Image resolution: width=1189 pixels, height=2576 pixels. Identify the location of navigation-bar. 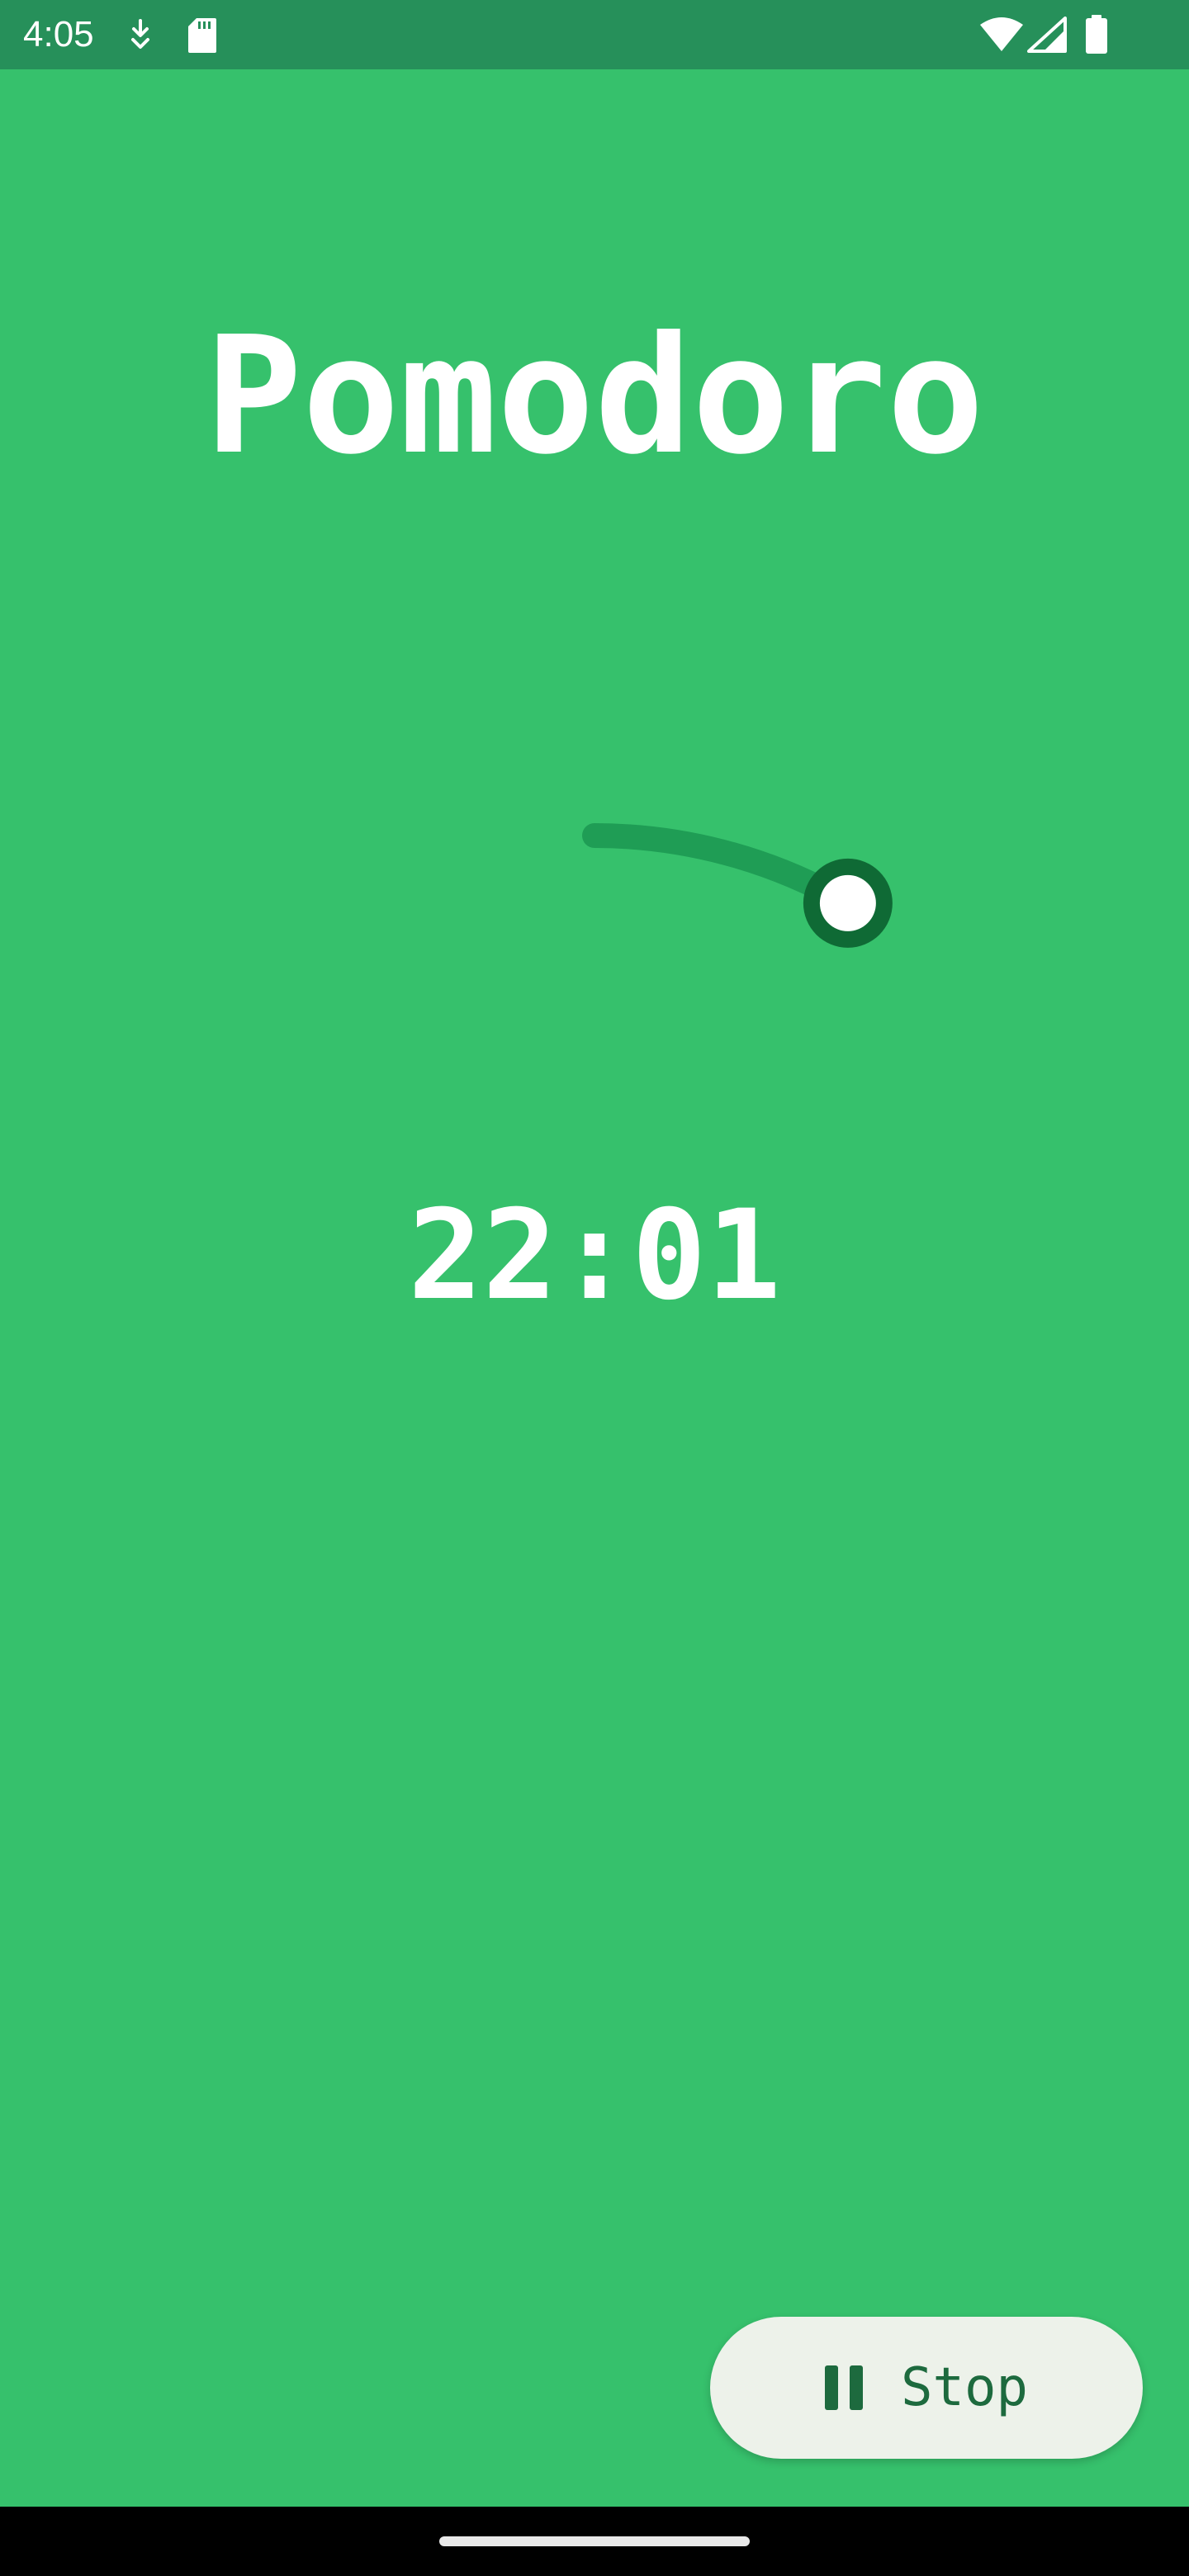
(594, 2541).